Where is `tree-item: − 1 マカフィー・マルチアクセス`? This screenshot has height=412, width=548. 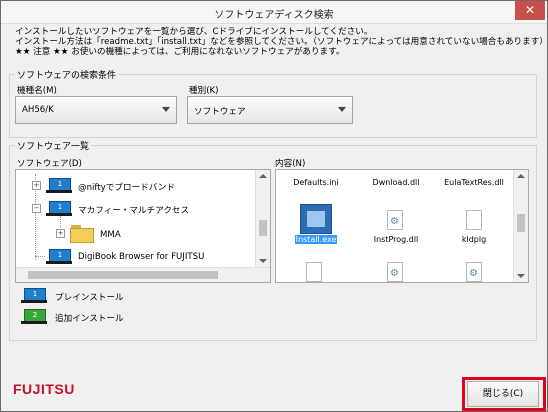 tree-item: − 1 マカフィー・マルチアクセス is located at coordinates (142, 209).